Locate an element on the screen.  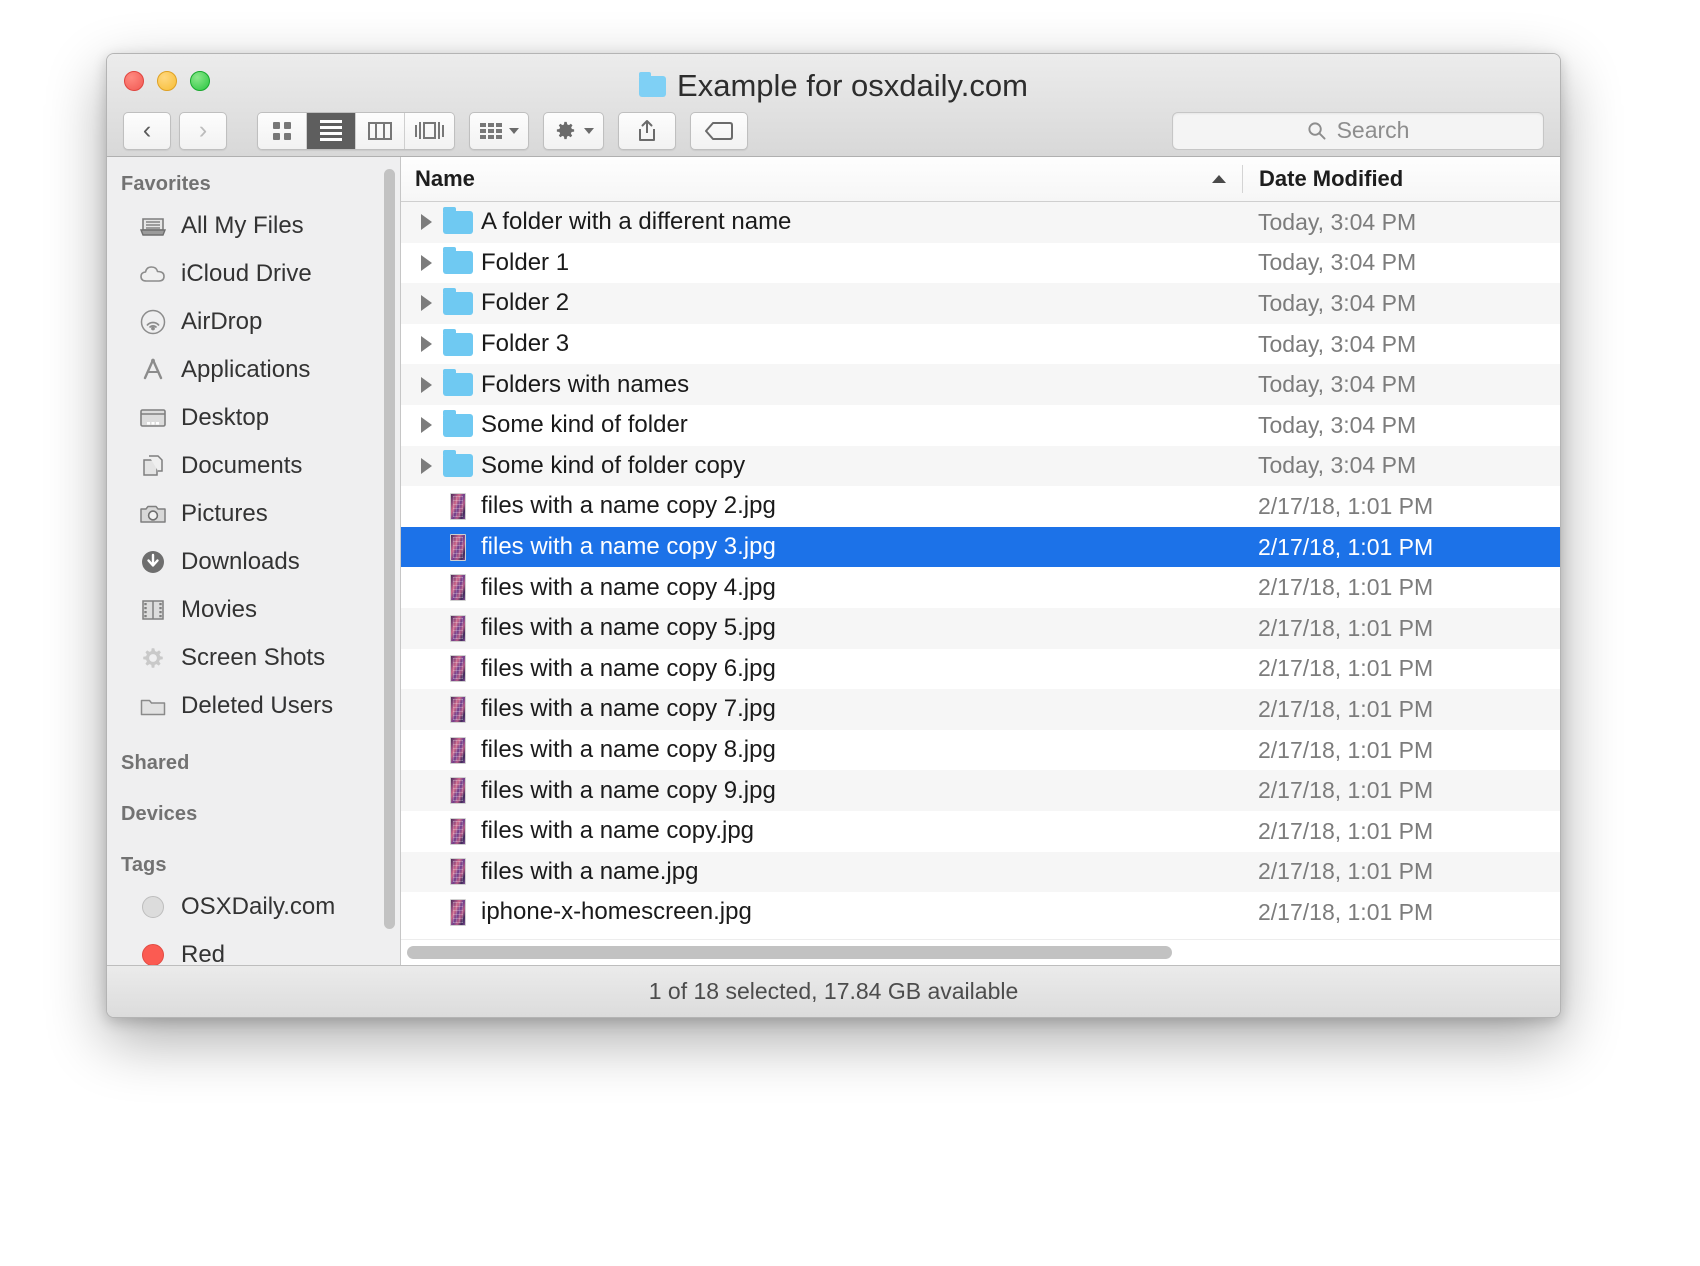
file-list-header: Name Date Modified is located at coordinates (980, 179).